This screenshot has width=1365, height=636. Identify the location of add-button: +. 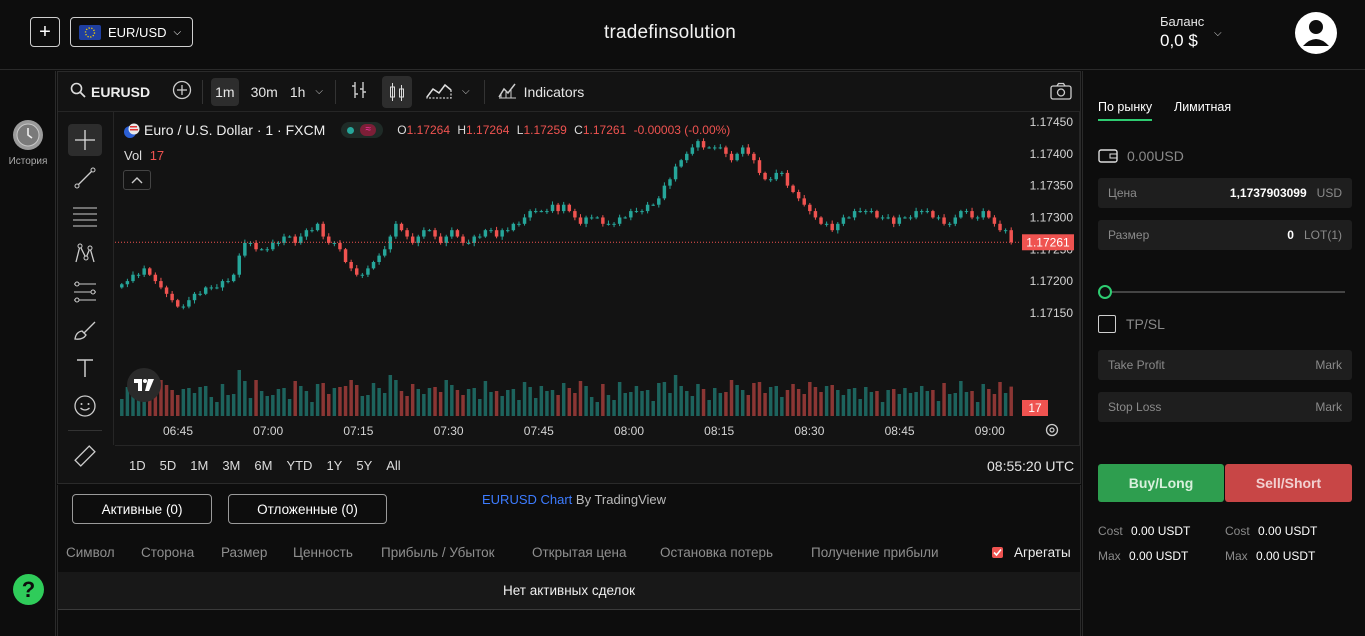
(45, 32).